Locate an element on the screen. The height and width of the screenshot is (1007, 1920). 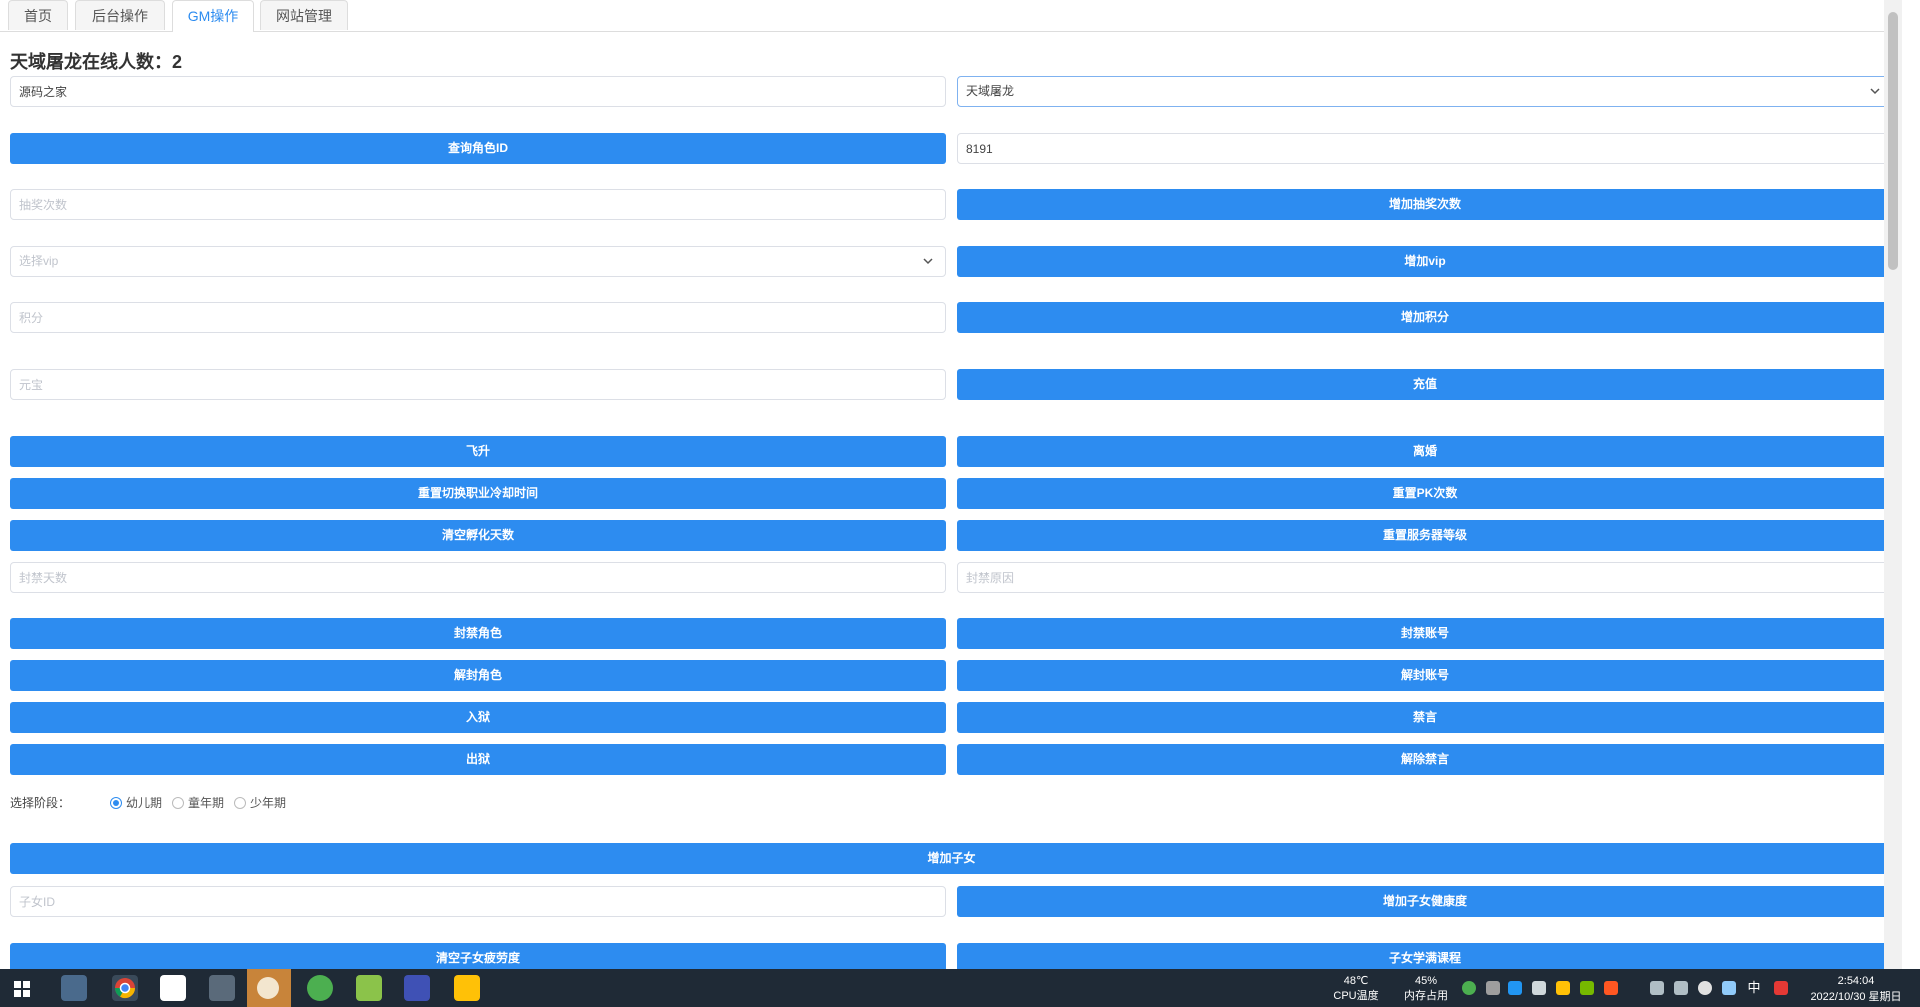
unban-account-button: 解封账号 is located at coordinates (1425, 675).